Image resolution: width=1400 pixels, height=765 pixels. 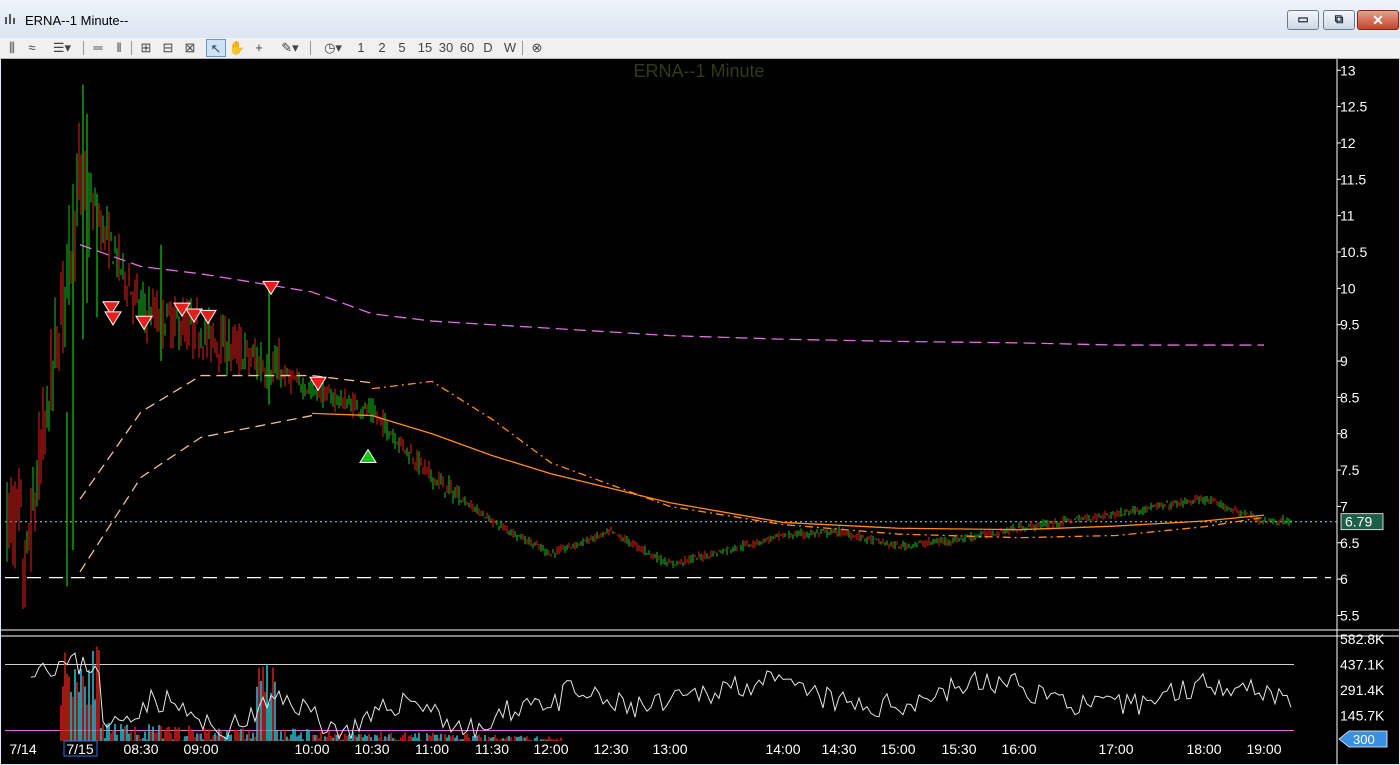 I want to click on zoom-in-icon: ⊞, so click(x=146, y=48).